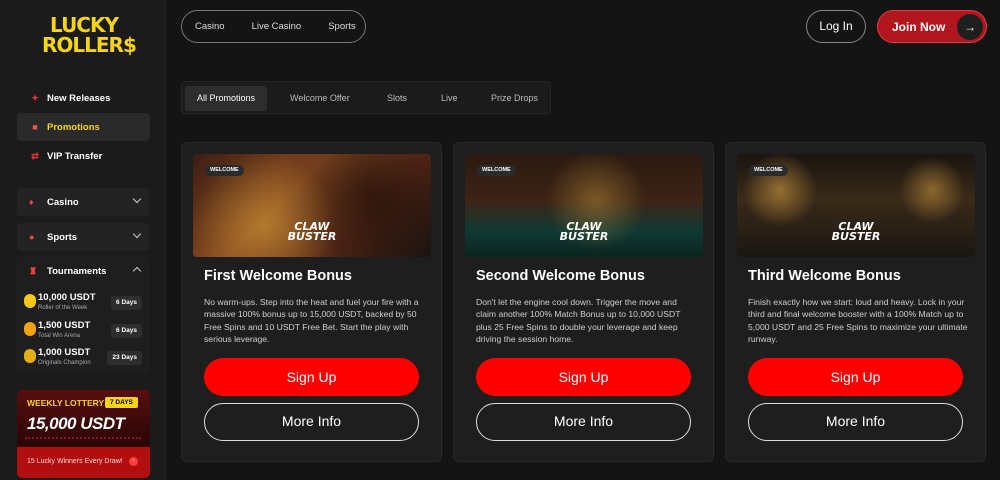  Describe the element at coordinates (66, 403) in the screenshot. I see `lottery-title: WEEKLY LOTTERY` at that location.